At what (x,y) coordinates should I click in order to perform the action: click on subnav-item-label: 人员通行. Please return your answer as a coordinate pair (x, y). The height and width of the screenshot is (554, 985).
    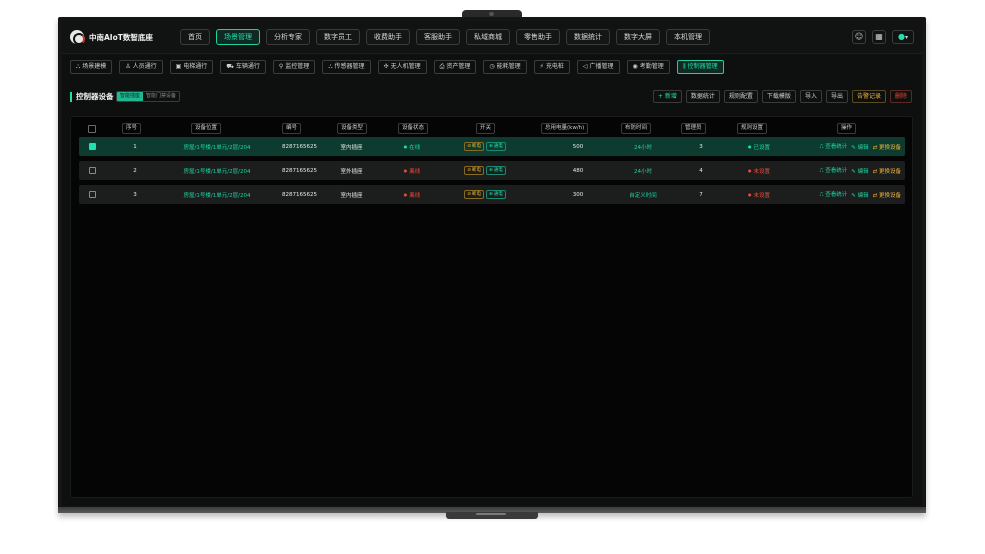
    Looking at the image, I should click on (144, 66).